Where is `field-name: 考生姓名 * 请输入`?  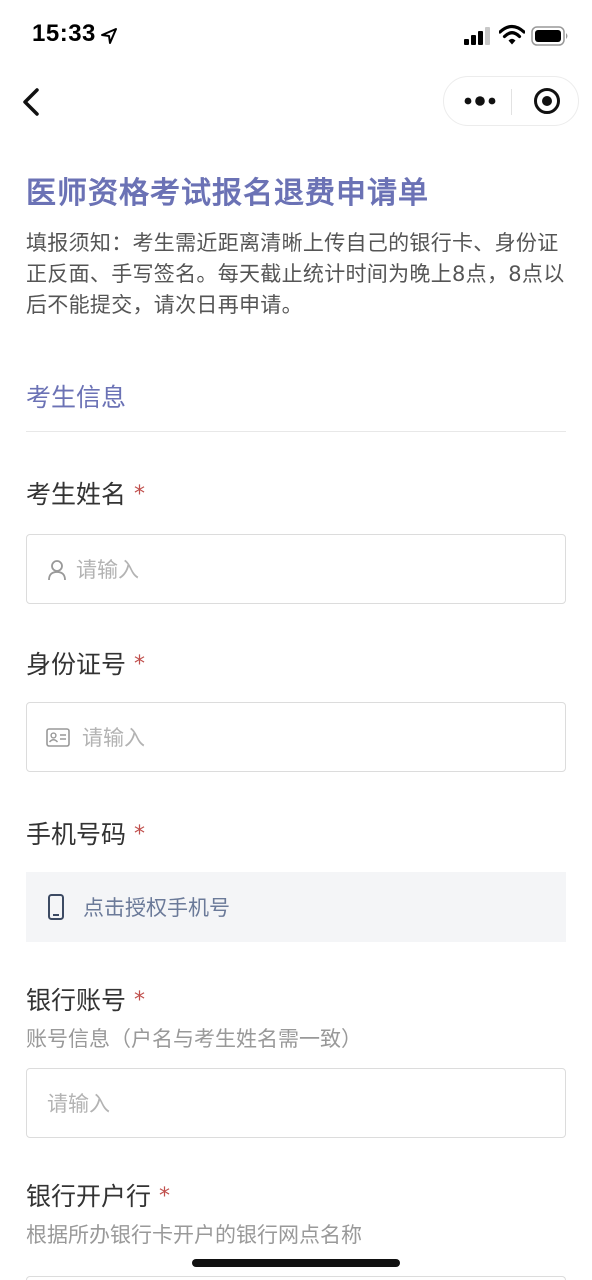 field-name: 考生姓名 * 请输入 is located at coordinates (296, 541).